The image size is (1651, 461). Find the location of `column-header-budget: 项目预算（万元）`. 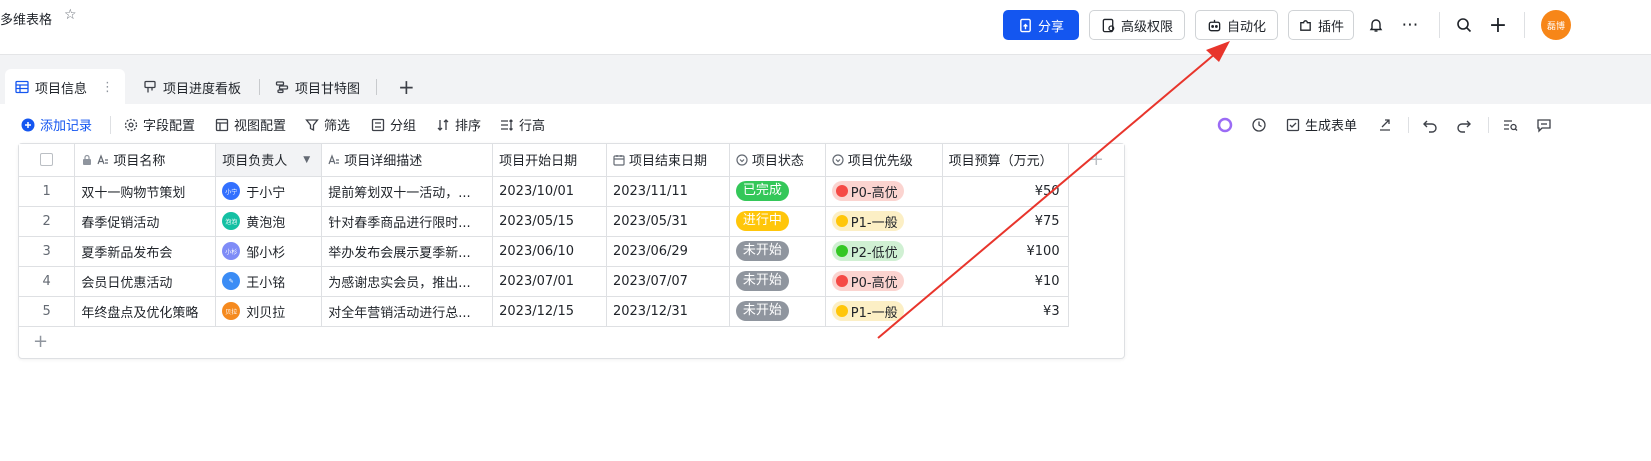

column-header-budget: 项目预算（万元） is located at coordinates (1005, 160).